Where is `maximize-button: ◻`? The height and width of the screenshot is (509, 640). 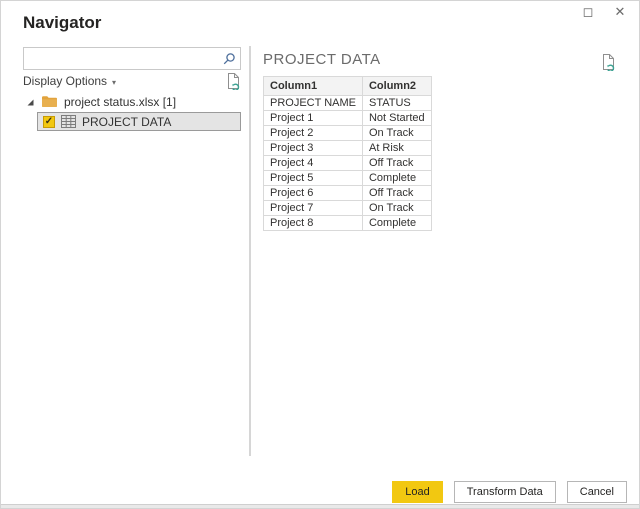 maximize-button: ◻ is located at coordinates (588, 12).